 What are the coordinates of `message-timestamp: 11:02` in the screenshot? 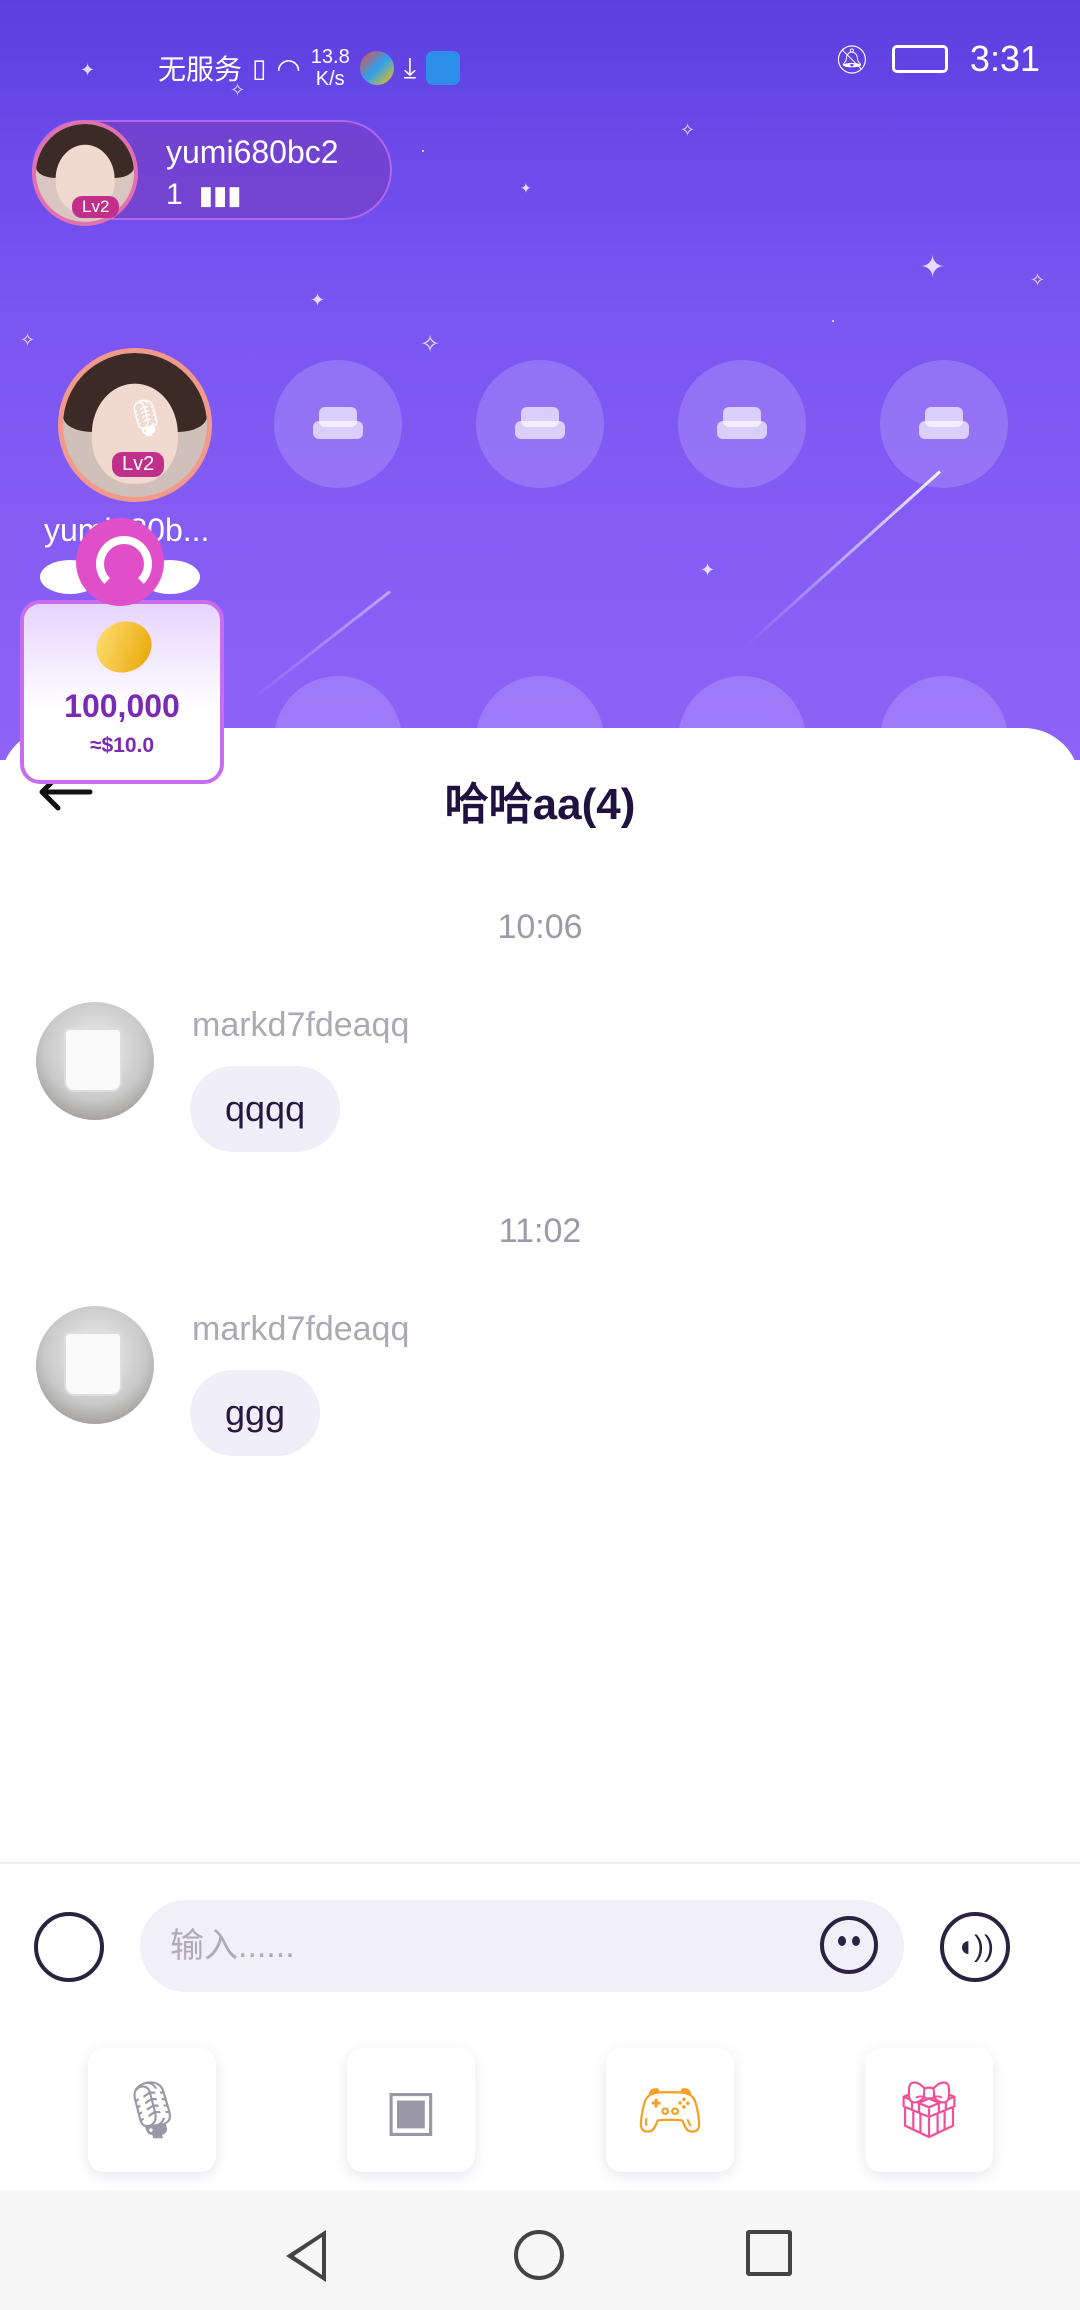 It's located at (540, 1231).